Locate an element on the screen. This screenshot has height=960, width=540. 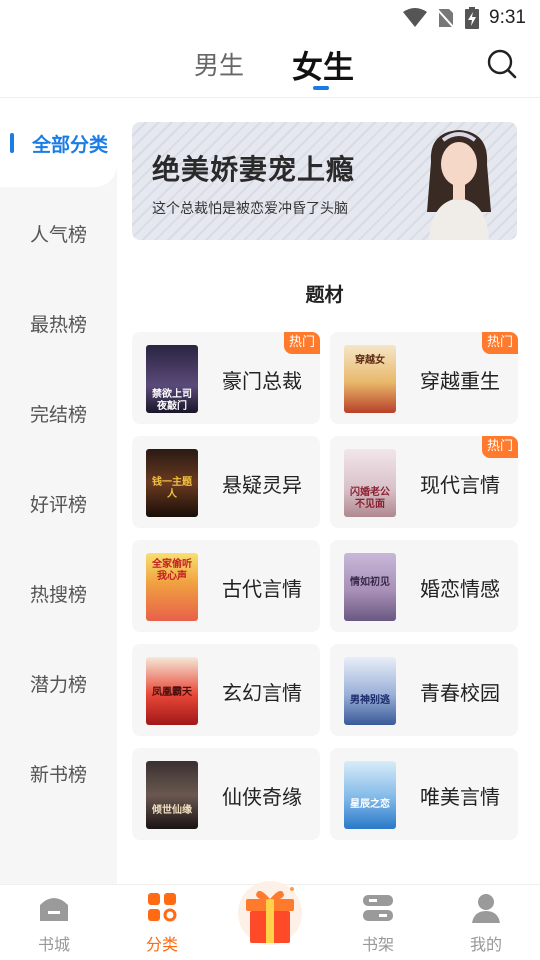
category-card-campus: 男神别逃 青春校园 is located at coordinates (424, 690).